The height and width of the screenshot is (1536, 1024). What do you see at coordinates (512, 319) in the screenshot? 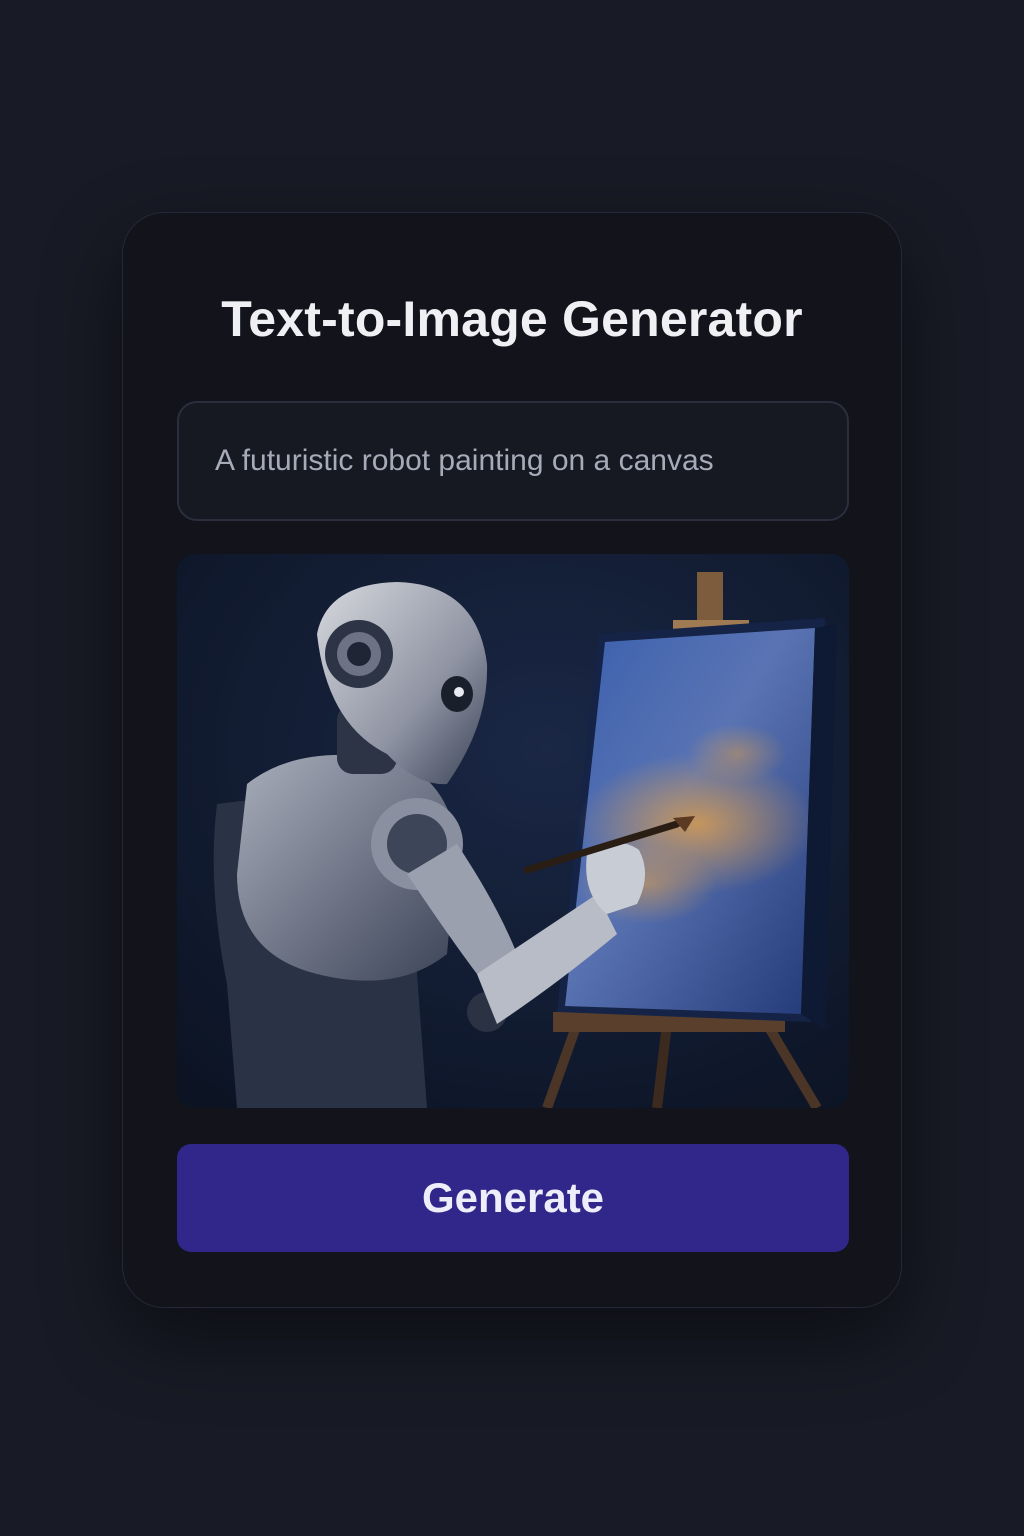
I see `page-title: Text-to-Image Generator` at bounding box center [512, 319].